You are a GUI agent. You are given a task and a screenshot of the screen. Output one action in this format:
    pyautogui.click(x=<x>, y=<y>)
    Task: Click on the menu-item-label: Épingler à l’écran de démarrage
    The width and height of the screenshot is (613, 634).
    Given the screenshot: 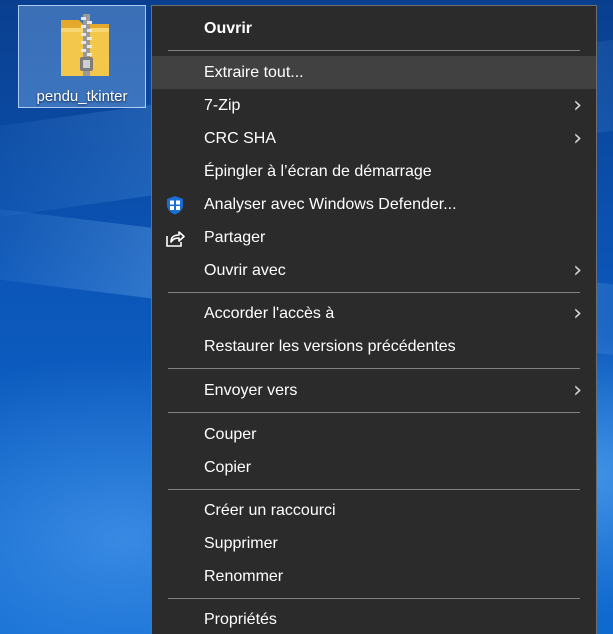 What is the action you would take?
    pyautogui.click(x=318, y=171)
    